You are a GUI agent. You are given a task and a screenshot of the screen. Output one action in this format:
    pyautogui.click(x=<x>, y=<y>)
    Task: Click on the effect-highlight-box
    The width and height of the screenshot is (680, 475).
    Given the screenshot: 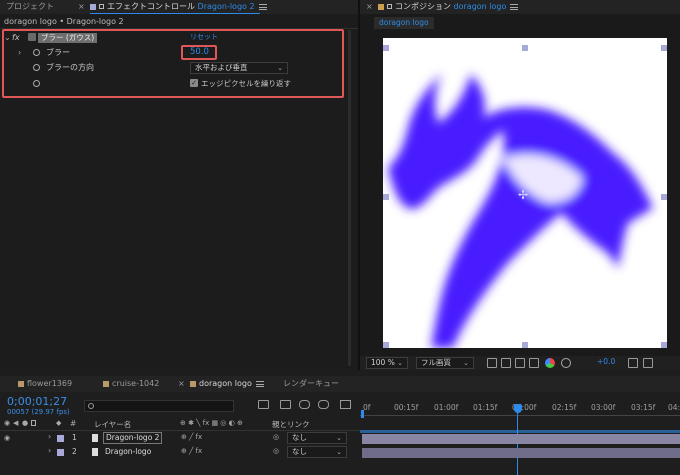 What is the action you would take?
    pyautogui.click(x=173, y=63)
    